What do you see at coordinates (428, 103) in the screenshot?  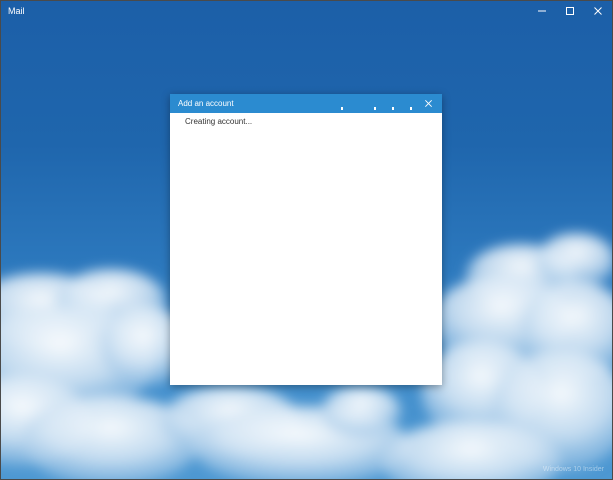 I see `dialog-close-button` at bounding box center [428, 103].